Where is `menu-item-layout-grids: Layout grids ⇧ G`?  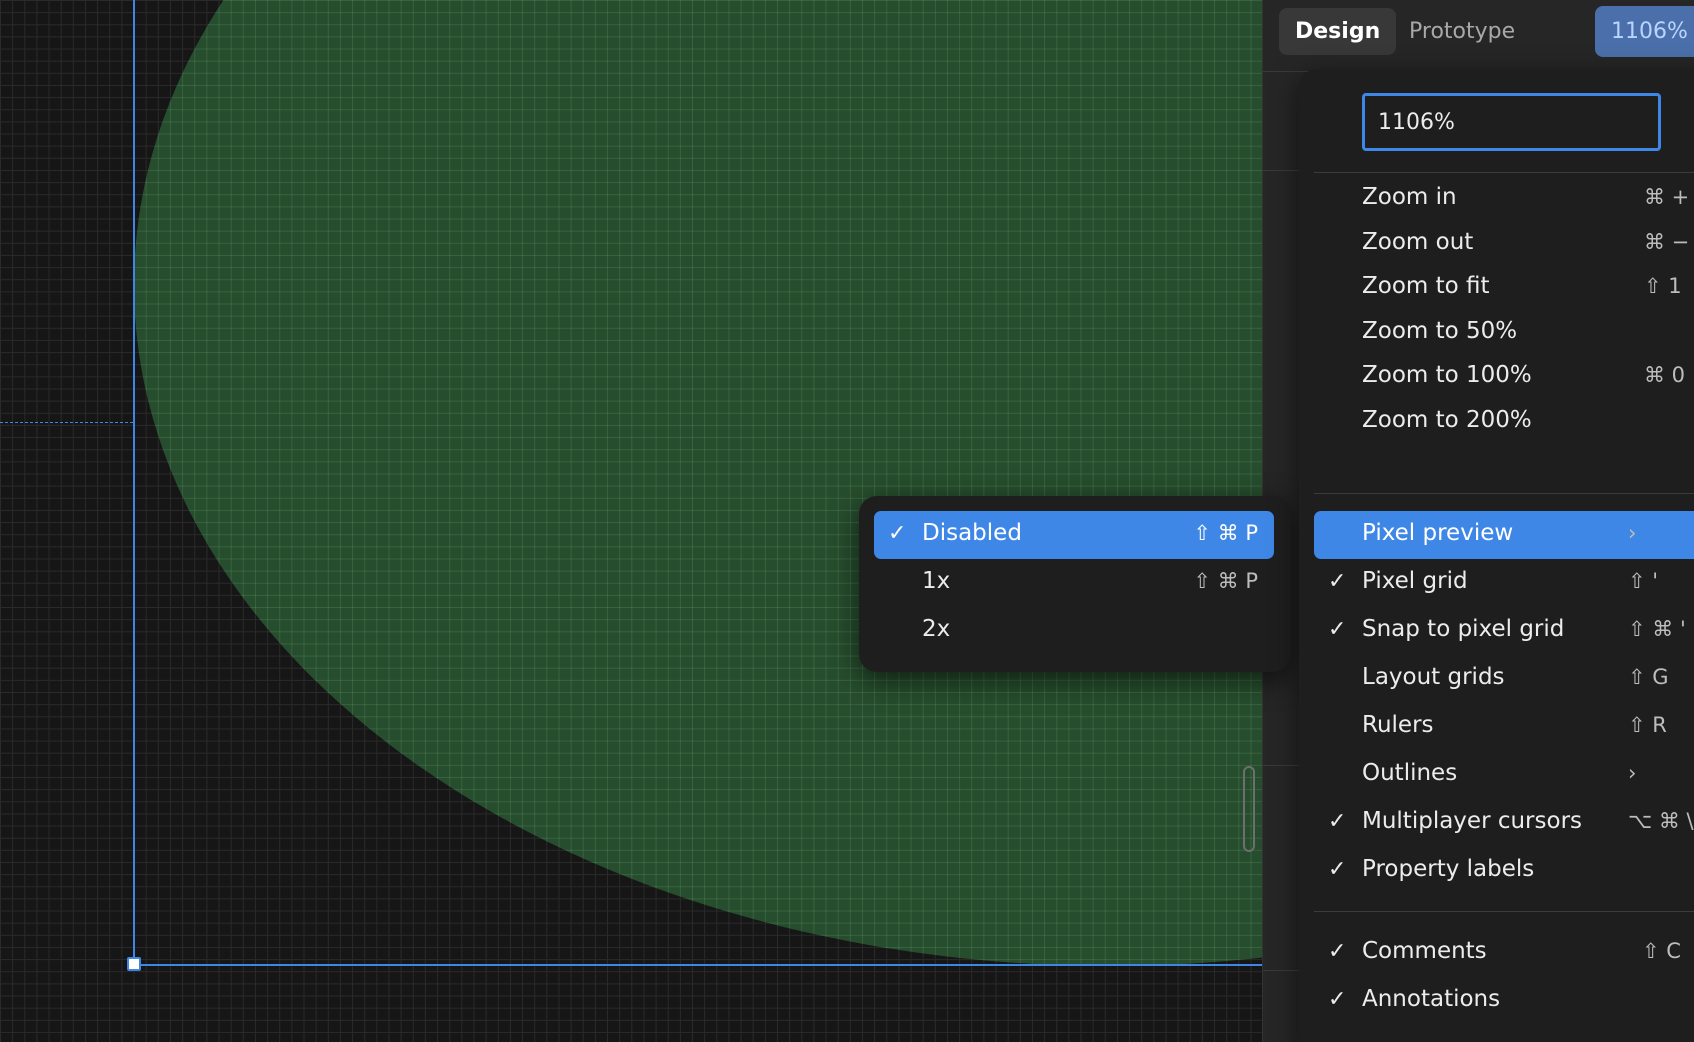 menu-item-layout-grids: Layout grids ⇧ G is located at coordinates (1504, 679).